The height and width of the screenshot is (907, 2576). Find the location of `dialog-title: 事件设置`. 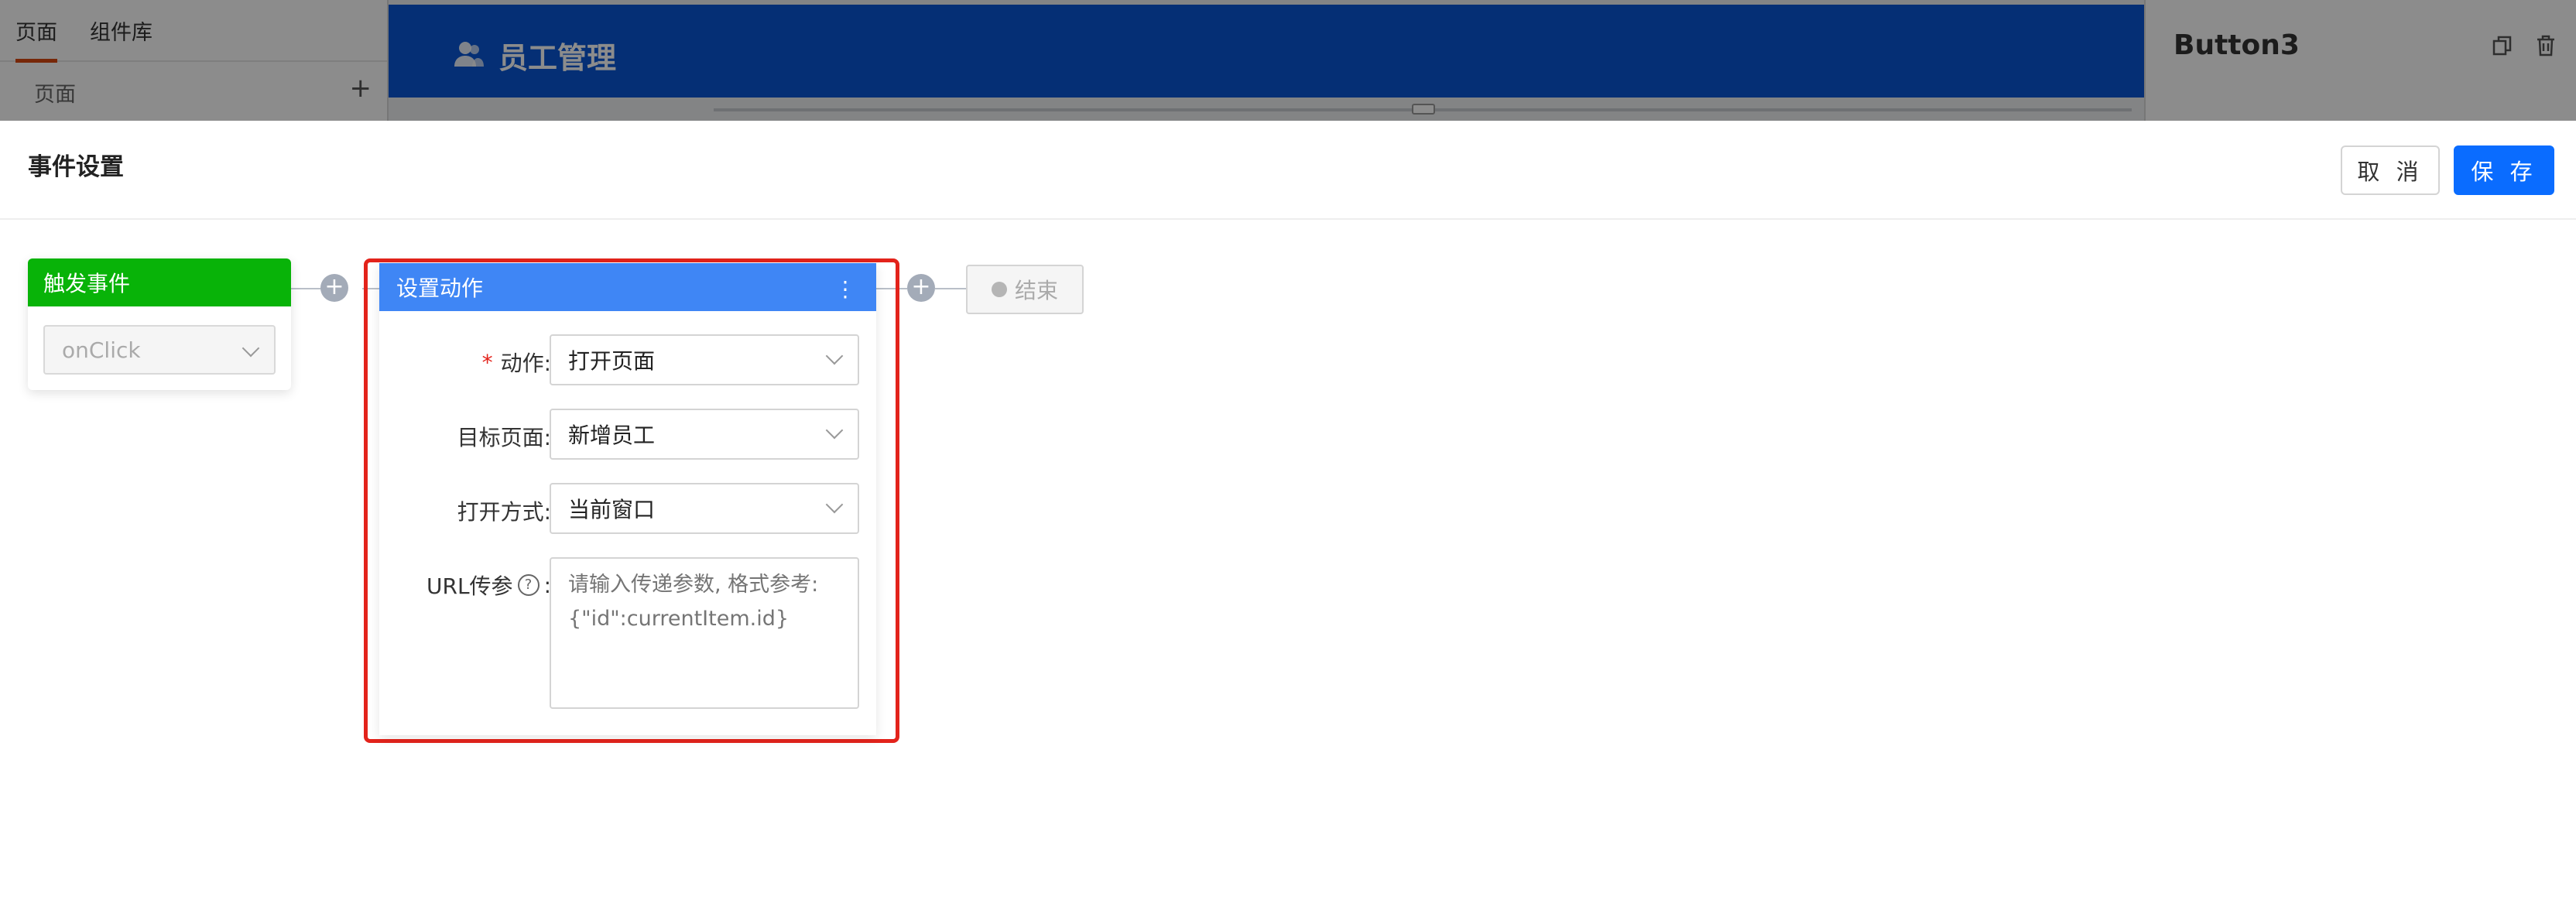

dialog-title: 事件设置 is located at coordinates (76, 167).